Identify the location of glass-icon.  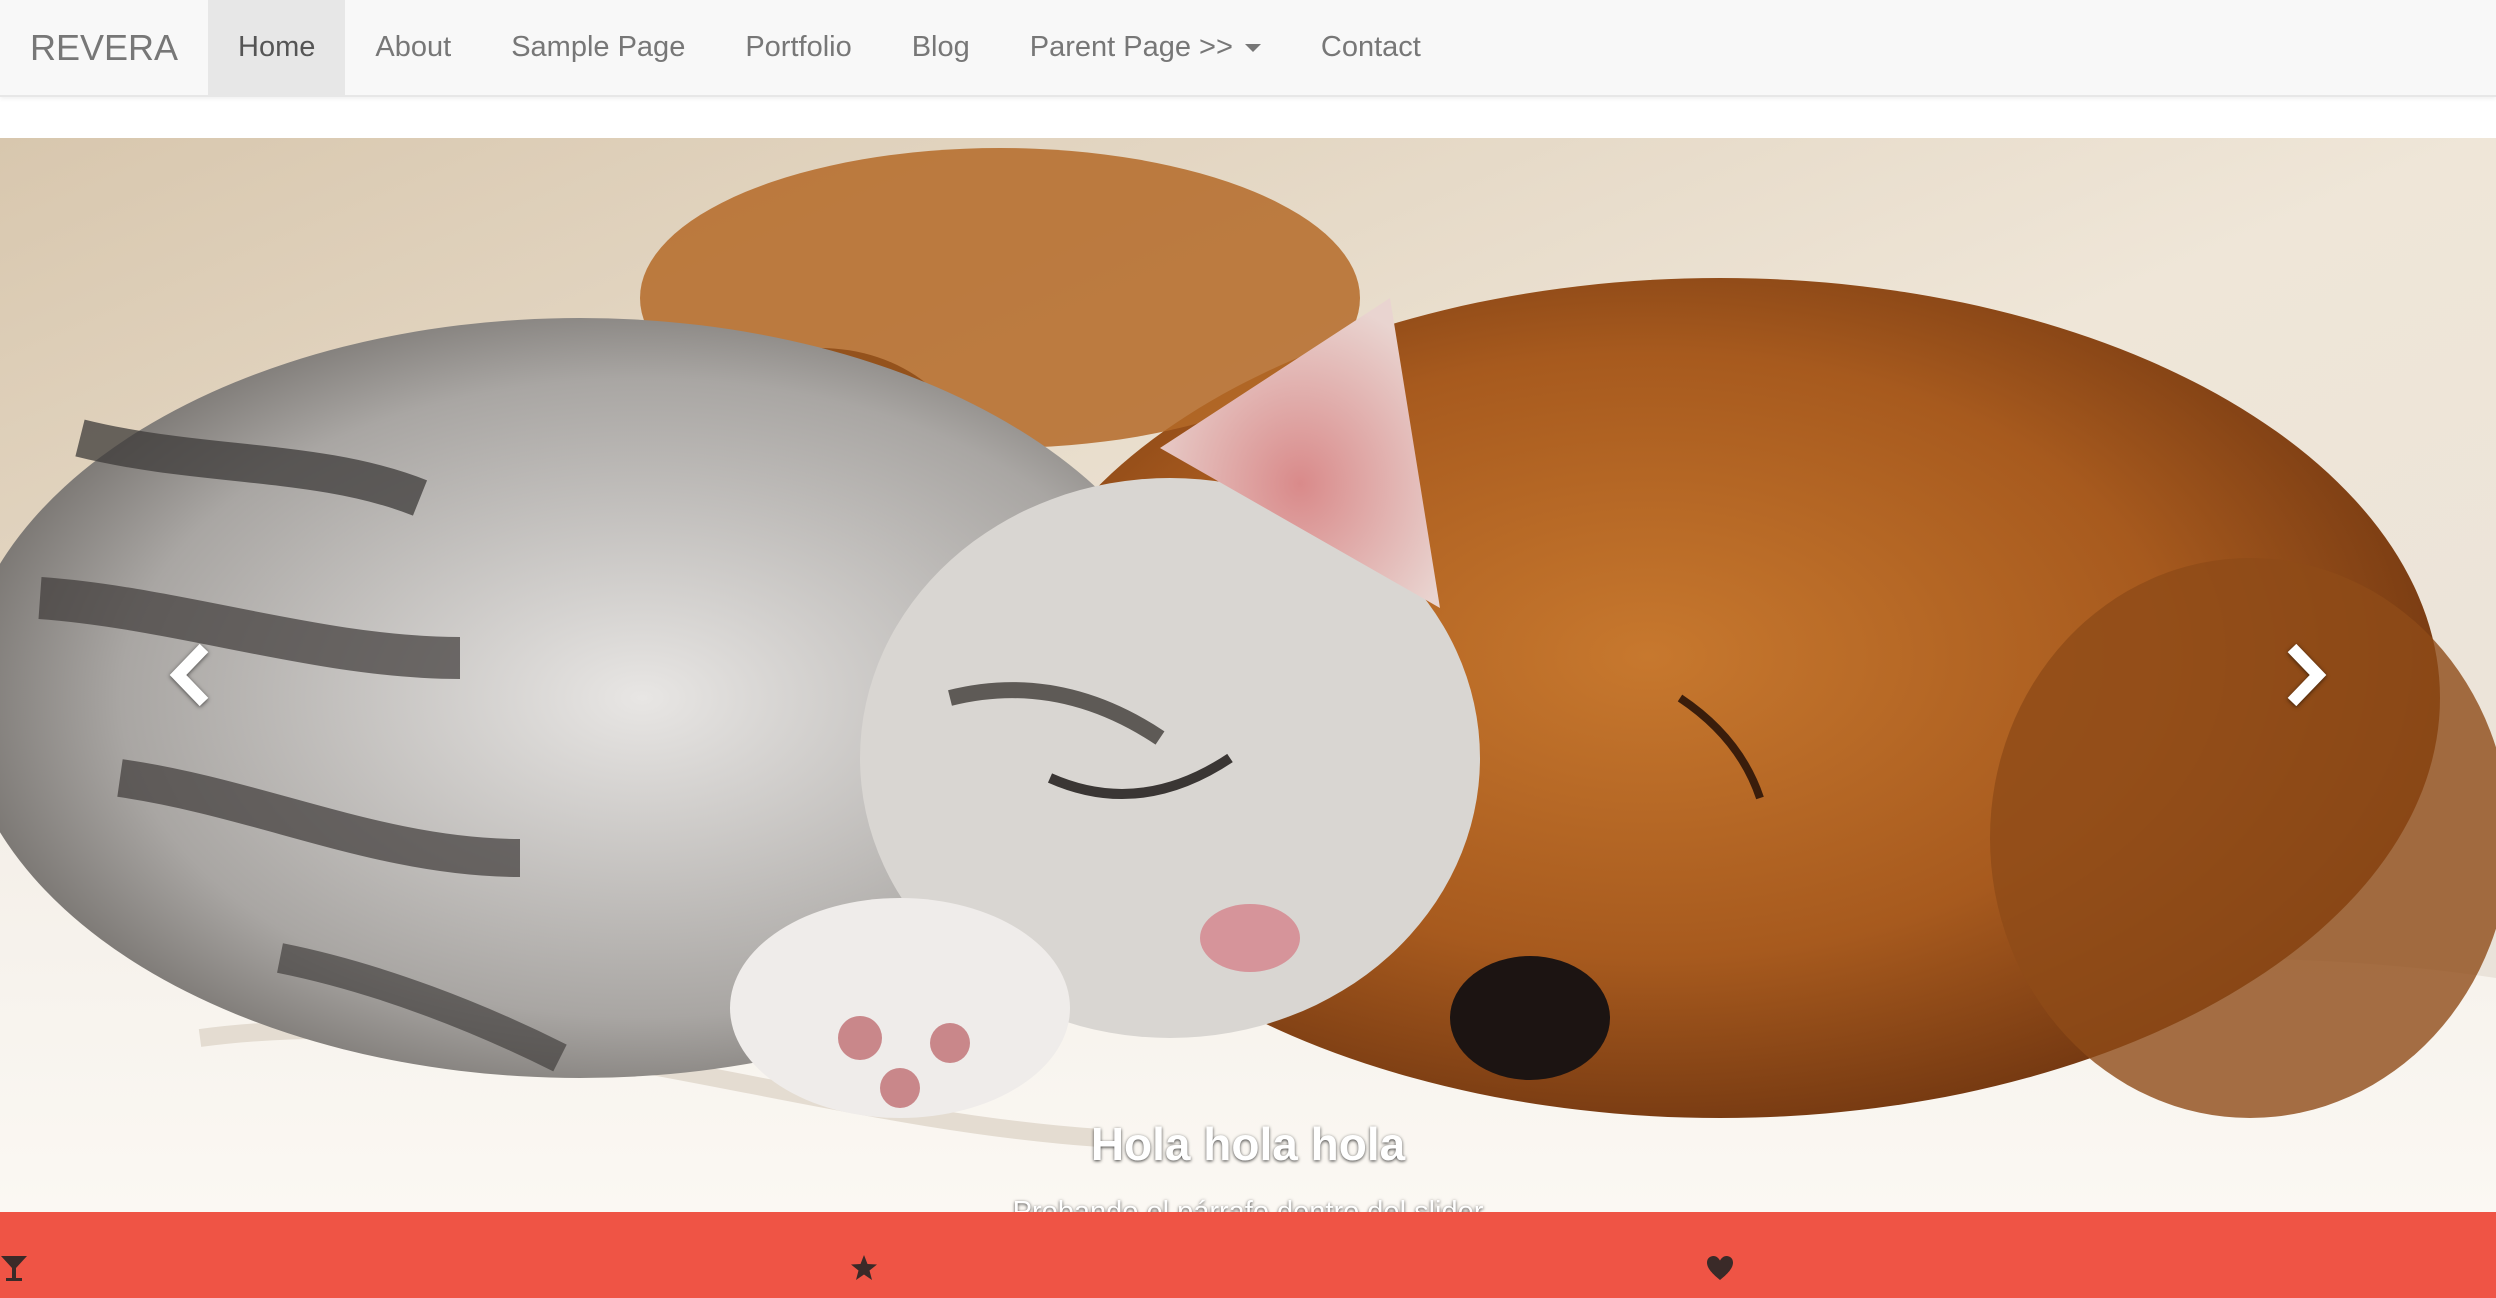
(14, 1268).